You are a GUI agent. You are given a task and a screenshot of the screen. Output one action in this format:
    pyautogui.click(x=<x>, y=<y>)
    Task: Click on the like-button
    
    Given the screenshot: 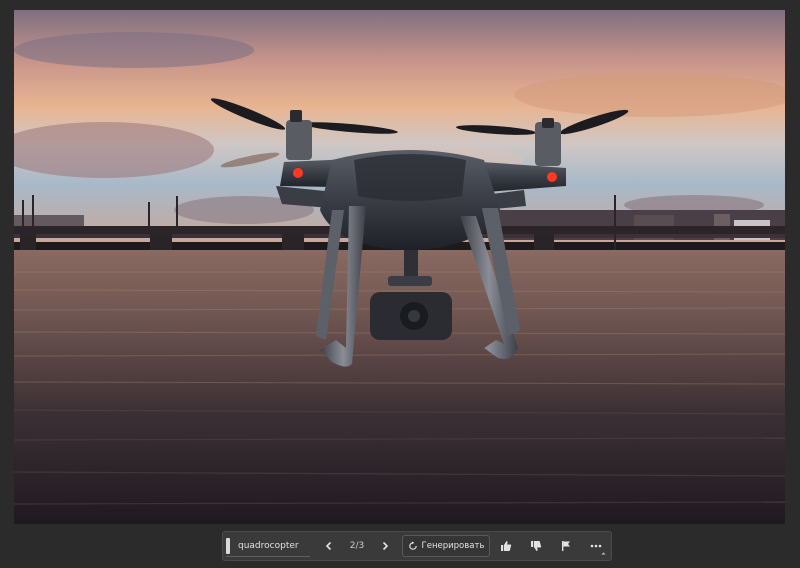 What is the action you would take?
    pyautogui.click(x=506, y=546)
    